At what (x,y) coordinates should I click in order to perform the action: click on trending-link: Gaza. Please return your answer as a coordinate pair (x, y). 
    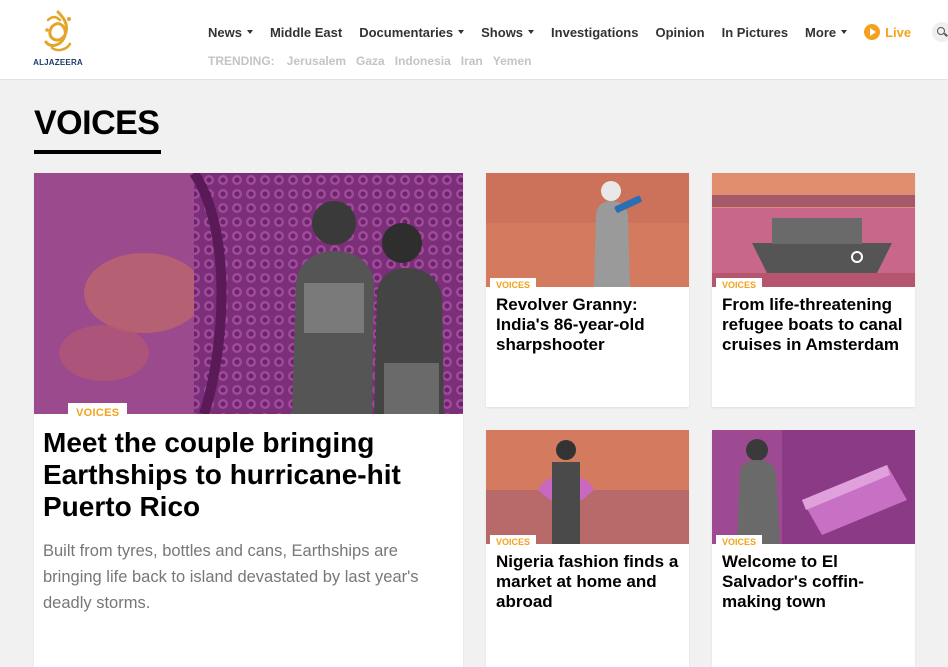
    Looking at the image, I should click on (370, 61).